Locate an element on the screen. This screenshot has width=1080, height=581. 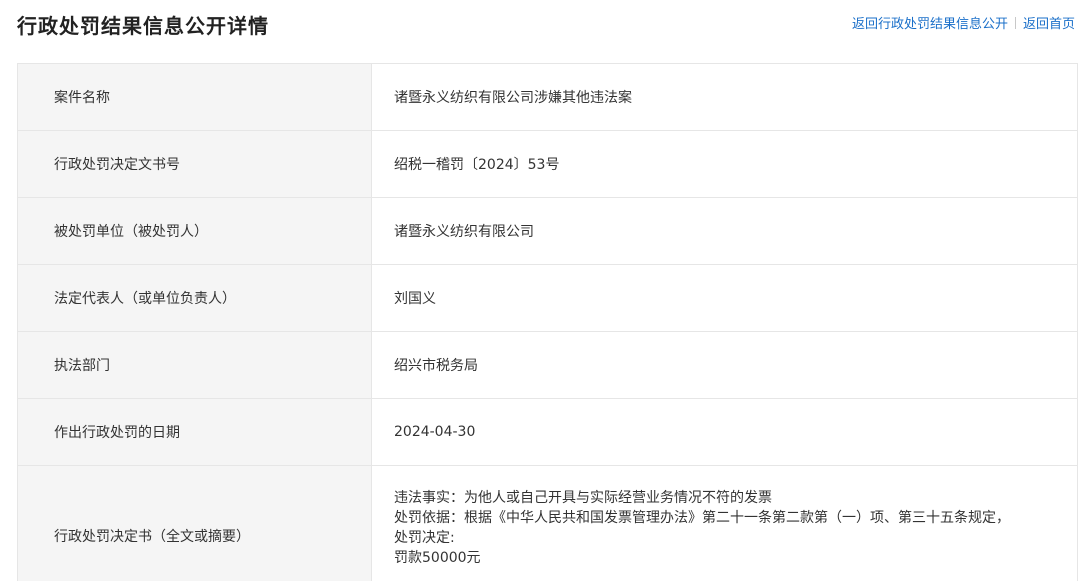
row-label: 被处罚单位（被处罚人） is located at coordinates (195, 231).